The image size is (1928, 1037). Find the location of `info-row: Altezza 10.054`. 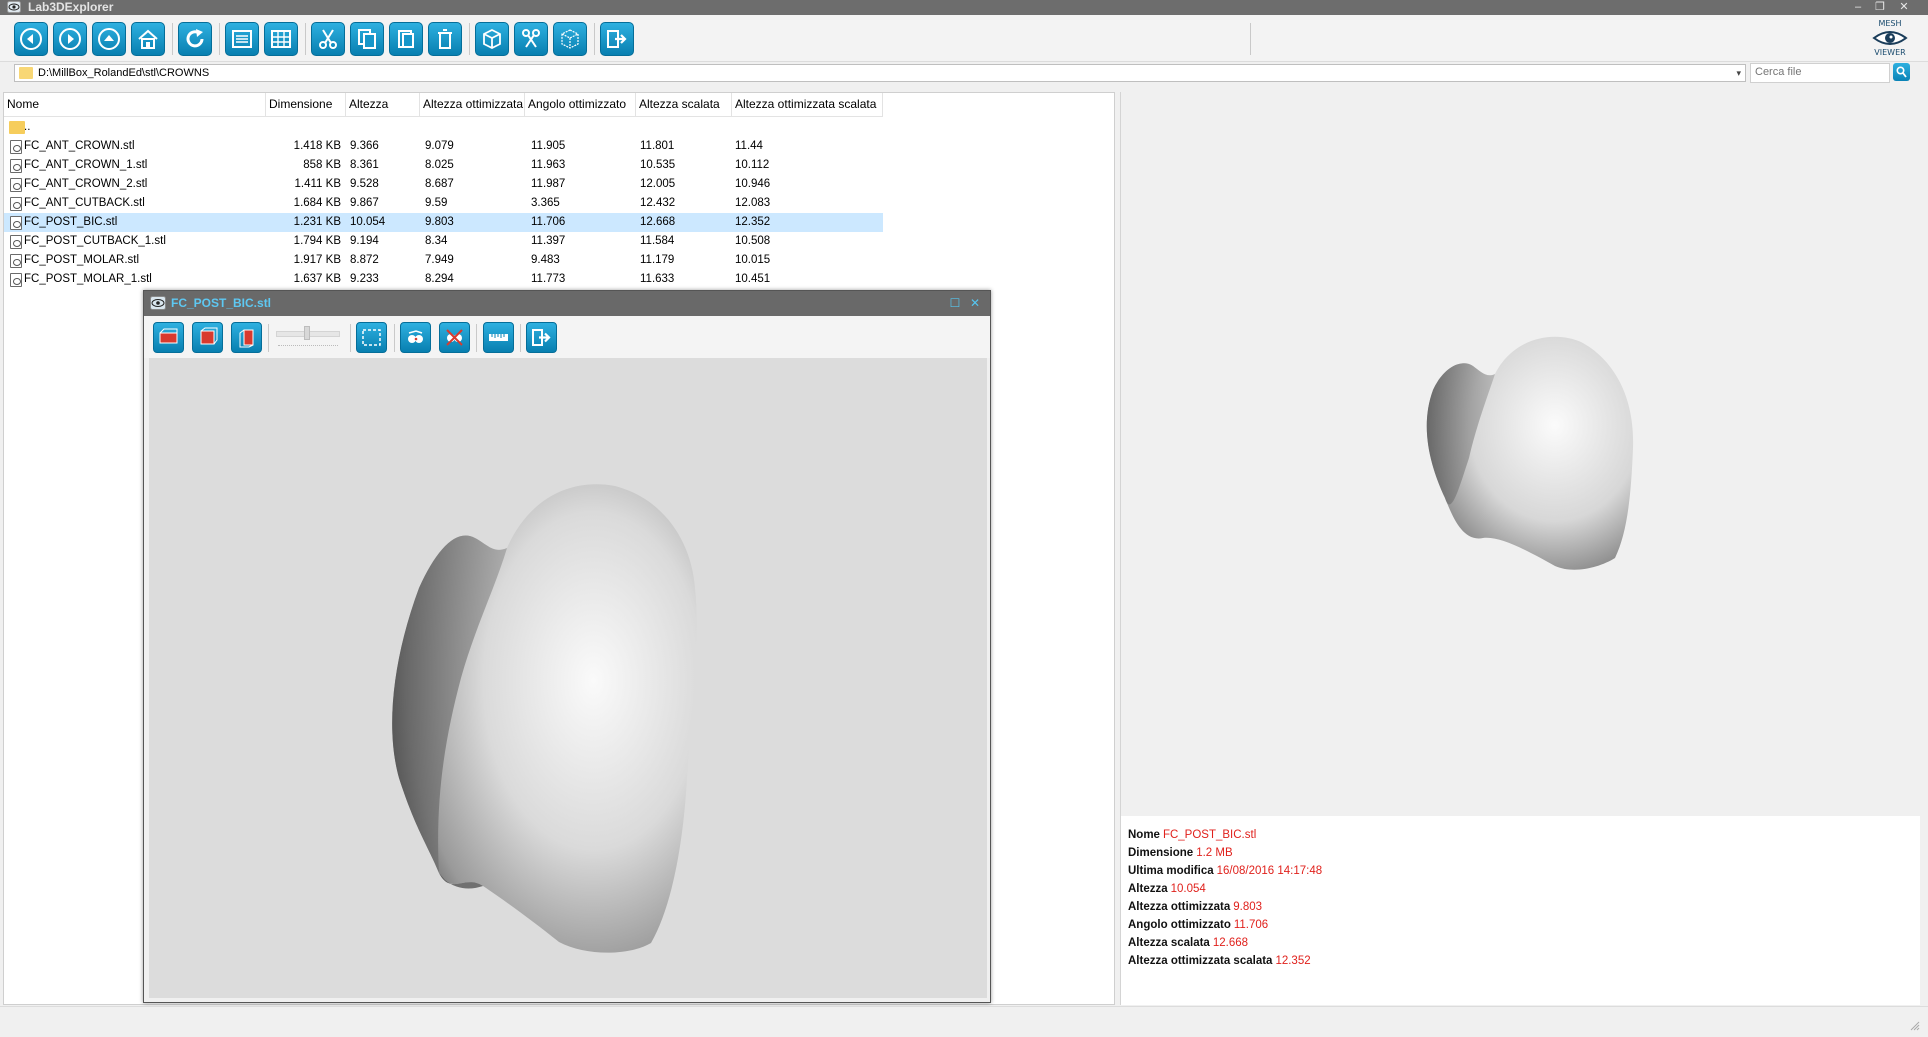

info-row: Altezza 10.054 is located at coordinates (1225, 889).